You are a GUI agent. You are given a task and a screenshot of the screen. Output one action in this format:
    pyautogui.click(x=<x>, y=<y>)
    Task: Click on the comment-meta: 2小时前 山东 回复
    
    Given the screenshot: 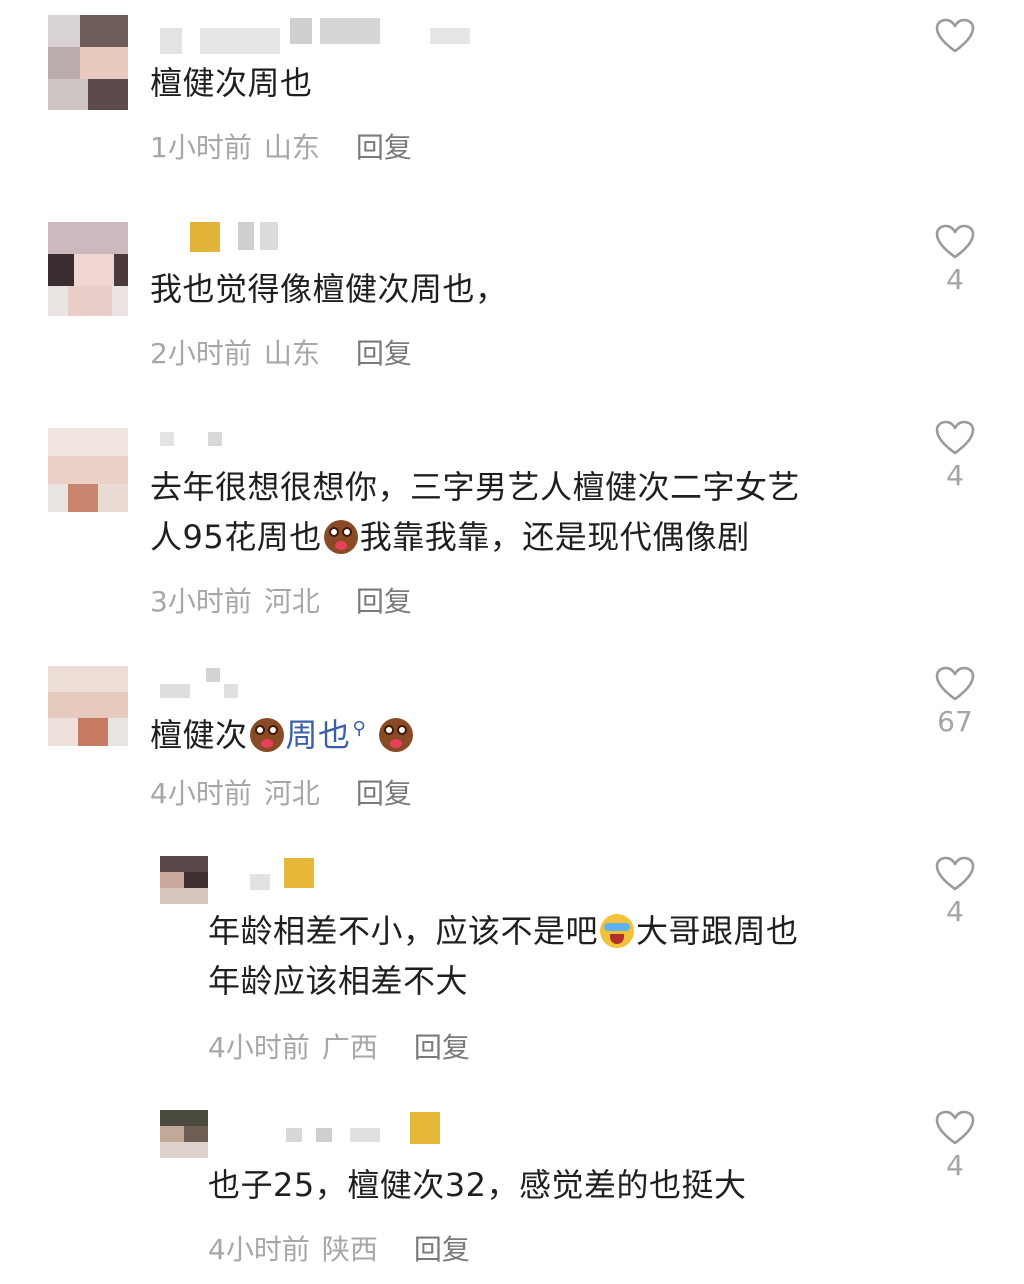 What is the action you would take?
    pyautogui.click(x=281, y=354)
    